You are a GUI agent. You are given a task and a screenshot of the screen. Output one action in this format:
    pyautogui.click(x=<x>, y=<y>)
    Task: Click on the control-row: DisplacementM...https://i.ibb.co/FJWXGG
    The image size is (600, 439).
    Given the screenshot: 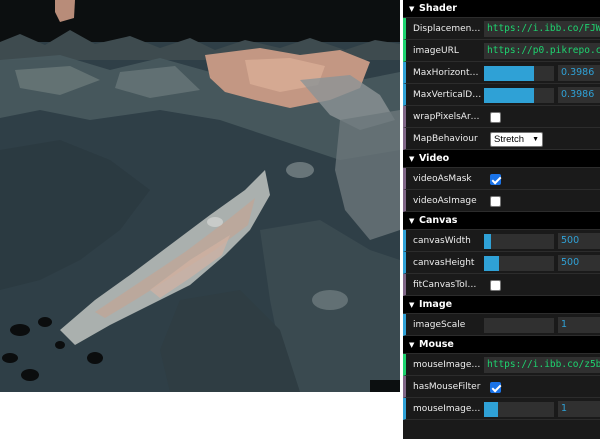 What is the action you would take?
    pyautogui.click(x=501, y=29)
    